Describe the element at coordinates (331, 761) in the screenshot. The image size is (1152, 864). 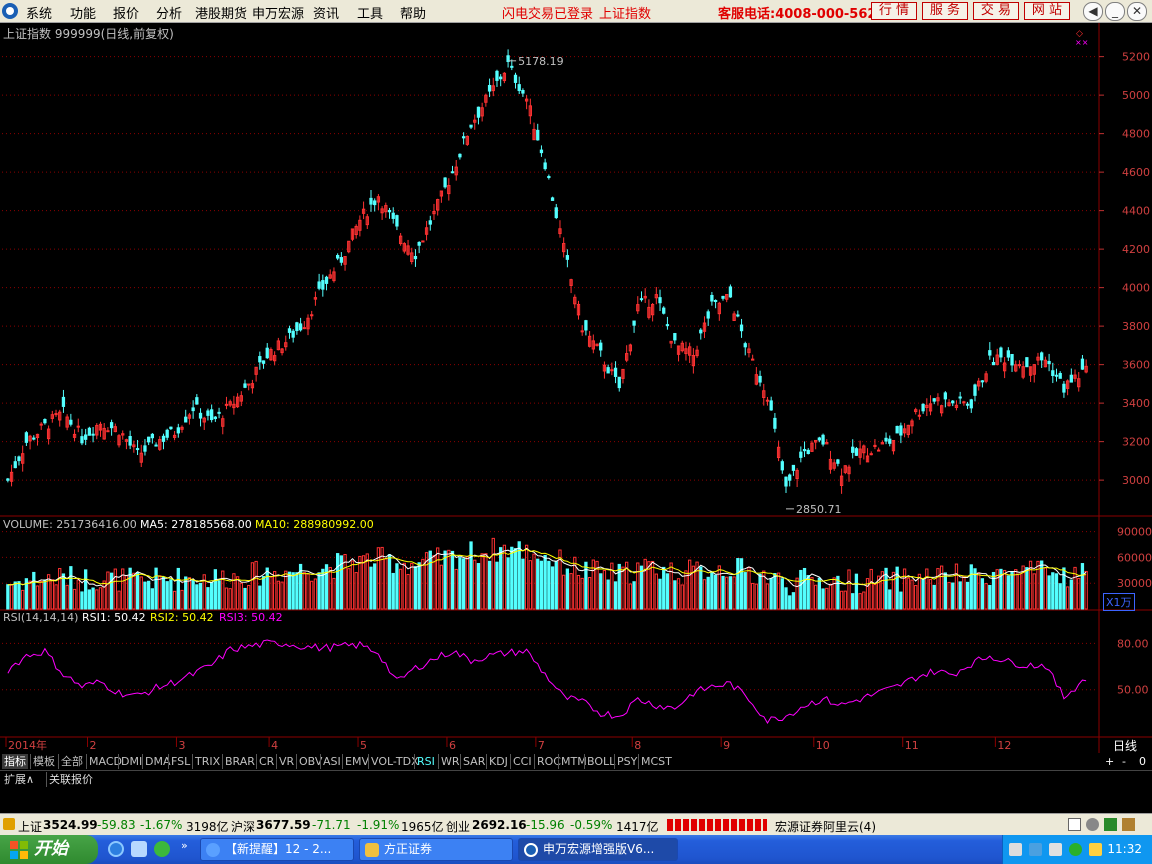
I see `indicator-tab-asi: ASI` at that location.